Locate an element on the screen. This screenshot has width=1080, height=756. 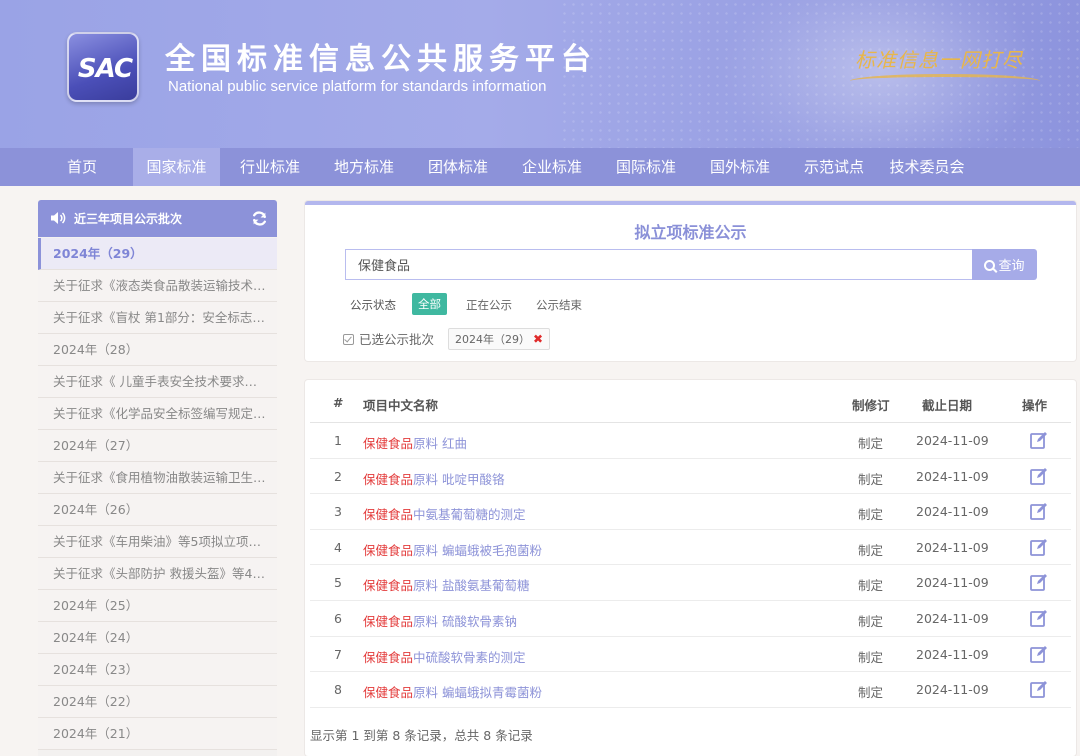
panel-title: 拟立项标准公示 is located at coordinates (690, 232).